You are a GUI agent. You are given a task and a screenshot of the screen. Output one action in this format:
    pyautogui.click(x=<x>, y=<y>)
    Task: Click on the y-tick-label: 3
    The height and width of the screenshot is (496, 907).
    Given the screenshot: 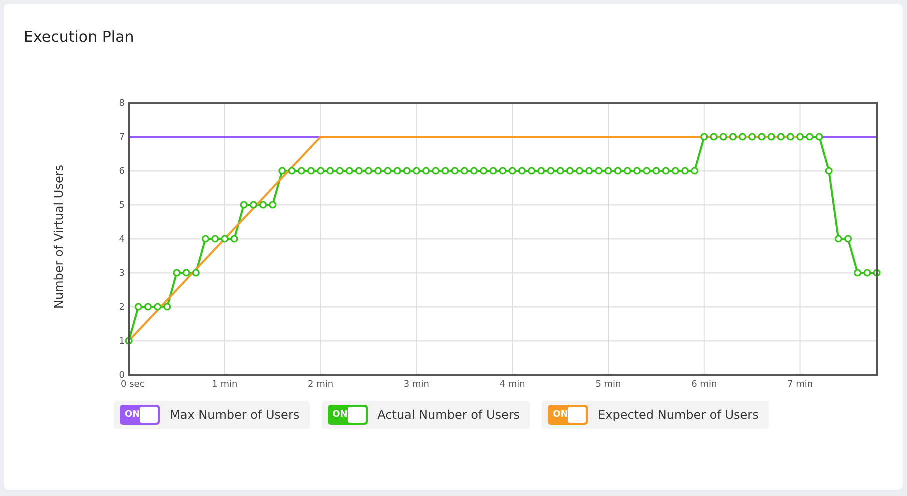 What is the action you would take?
    pyautogui.click(x=122, y=274)
    